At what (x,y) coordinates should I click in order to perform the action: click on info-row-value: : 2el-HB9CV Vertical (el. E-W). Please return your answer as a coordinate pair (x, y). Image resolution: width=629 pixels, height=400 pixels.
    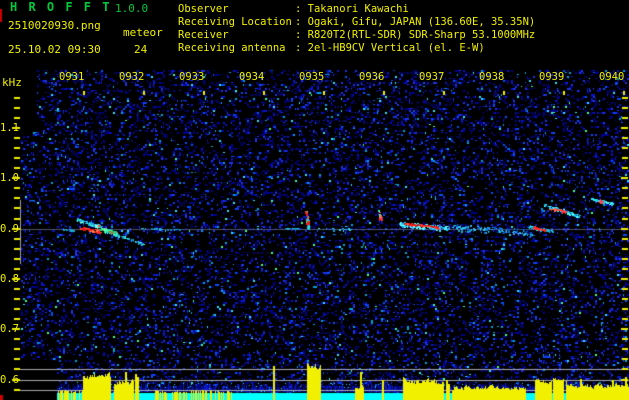
    Looking at the image, I should click on (390, 48).